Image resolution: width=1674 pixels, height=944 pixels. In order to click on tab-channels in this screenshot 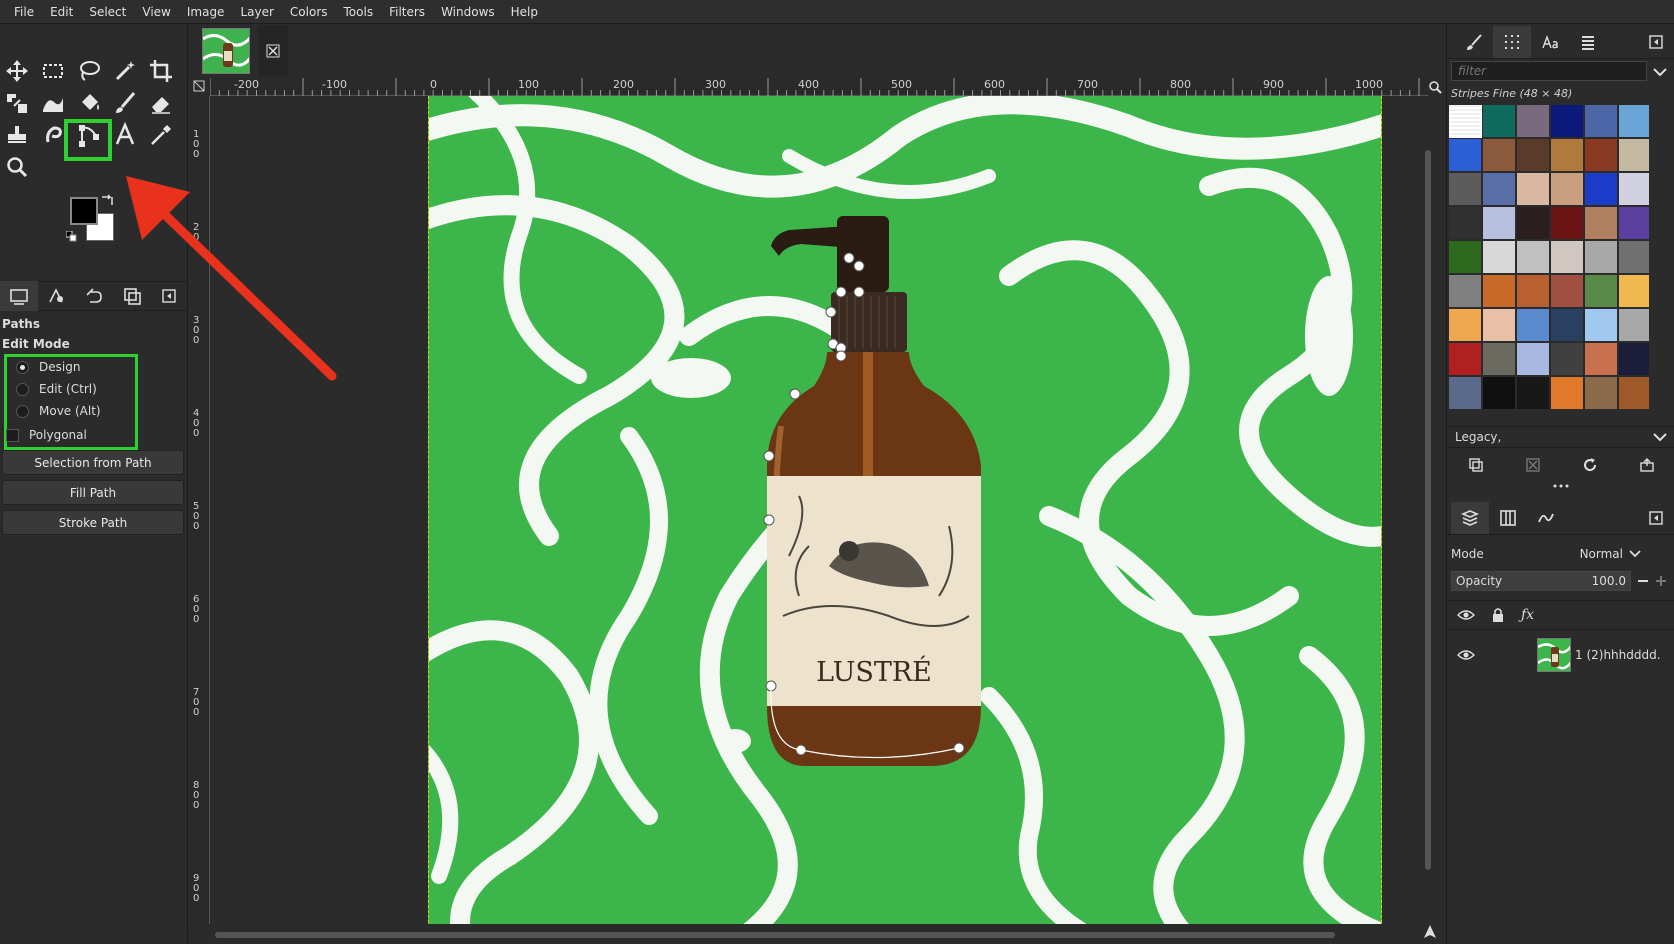, I will do `click(1508, 518)`.